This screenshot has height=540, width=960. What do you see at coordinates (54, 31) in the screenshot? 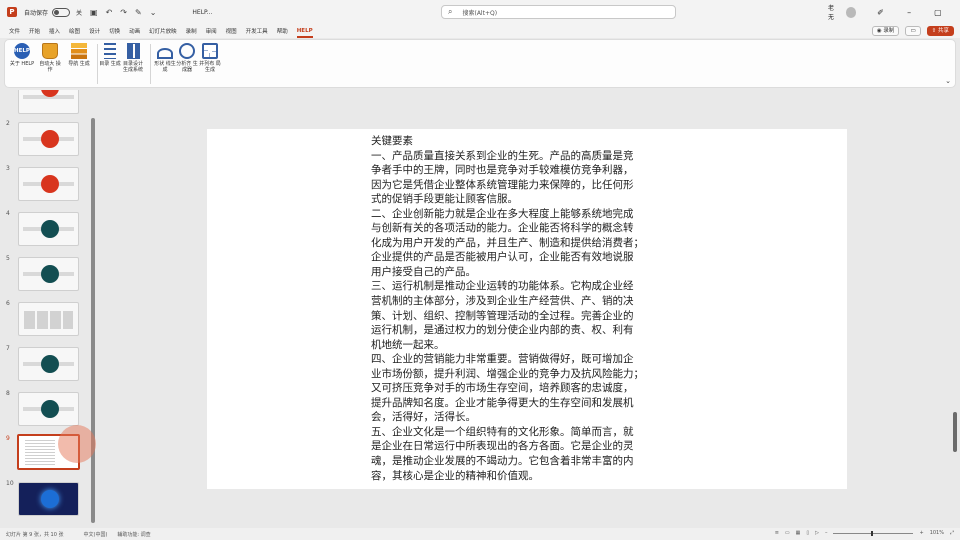
I see `menu-insert: 插入` at bounding box center [54, 31].